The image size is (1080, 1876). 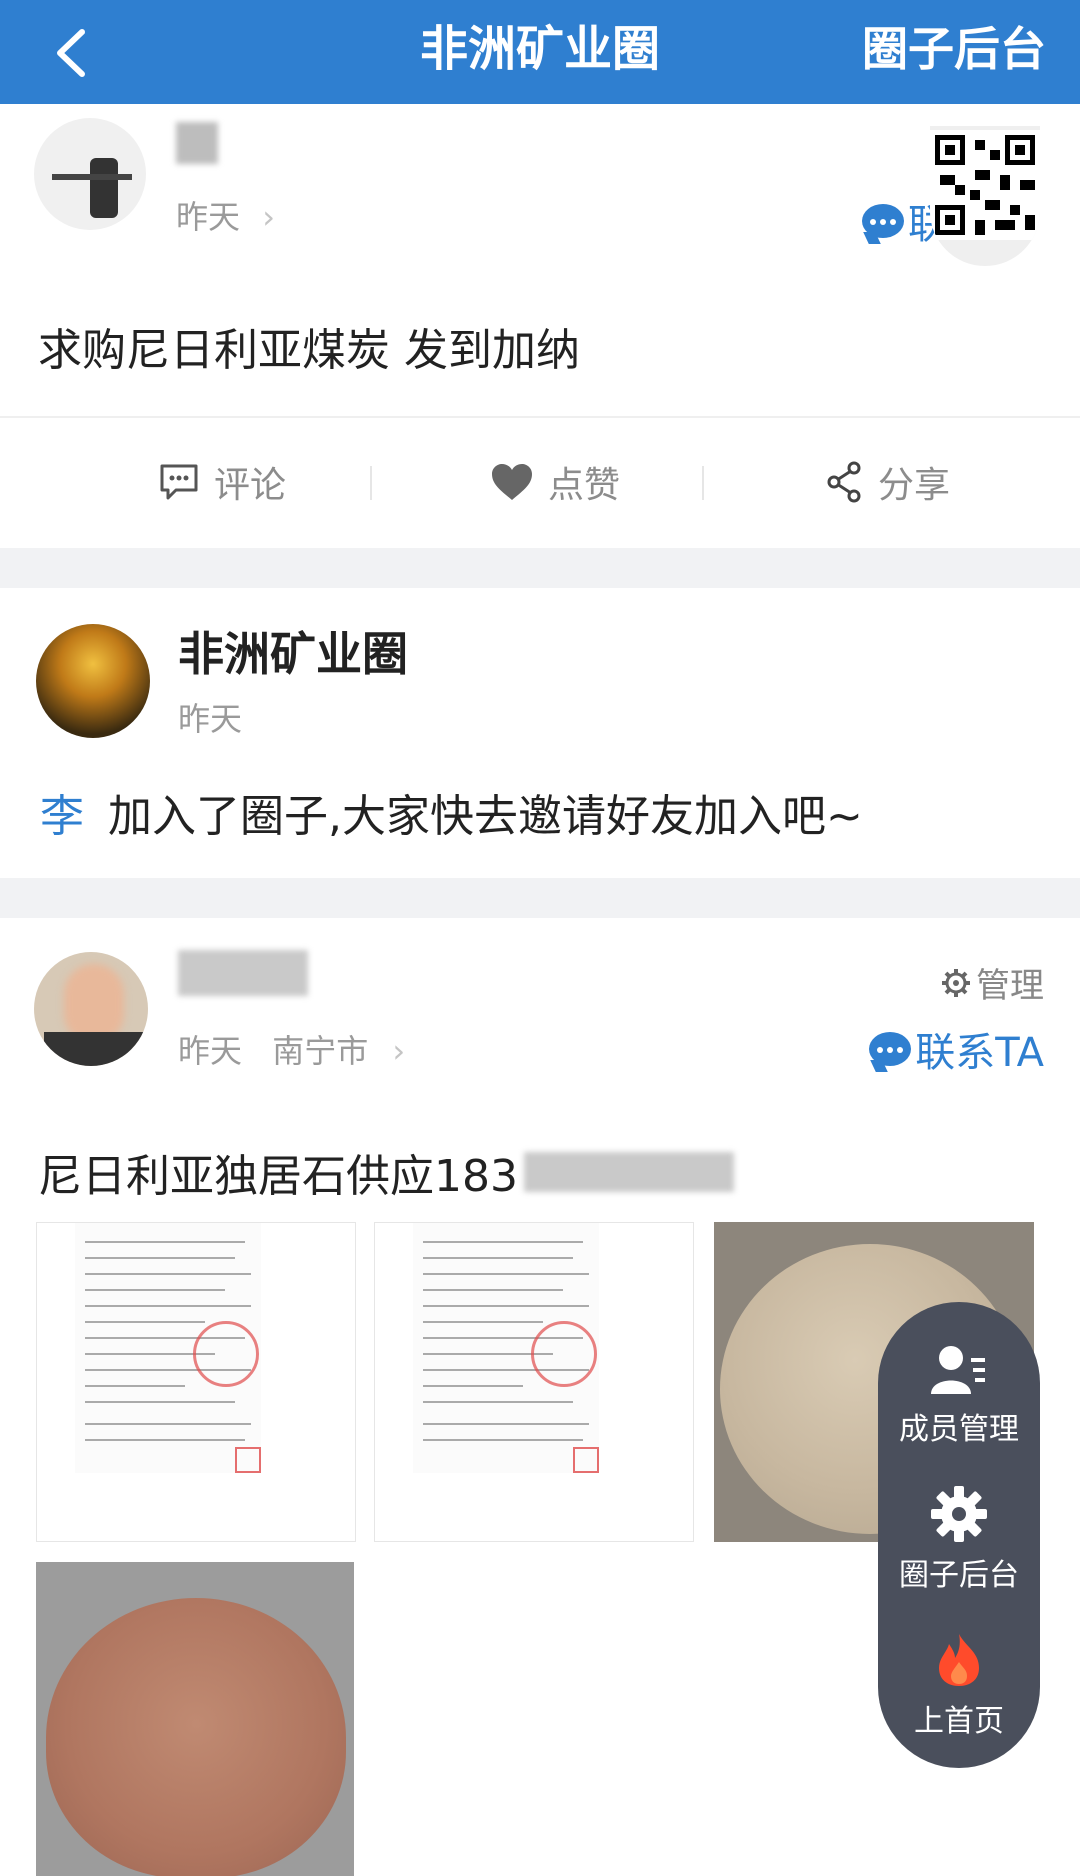 I want to click on phone-redacted, so click(x=628, y=1172).